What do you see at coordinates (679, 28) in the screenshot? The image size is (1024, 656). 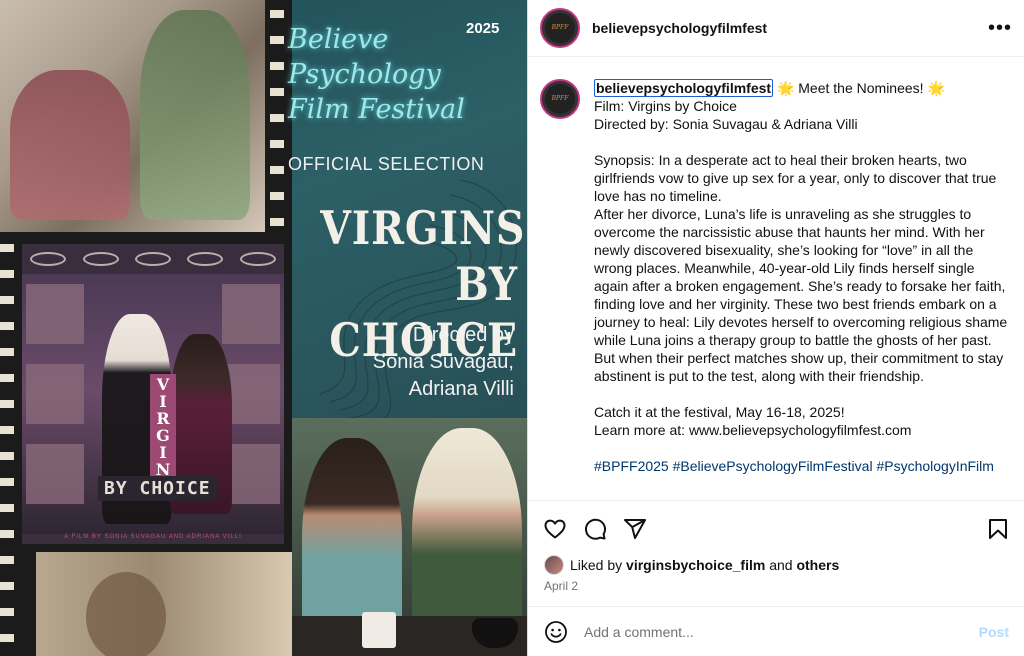 I see `header-username: believepsychologyfilmfest` at bounding box center [679, 28].